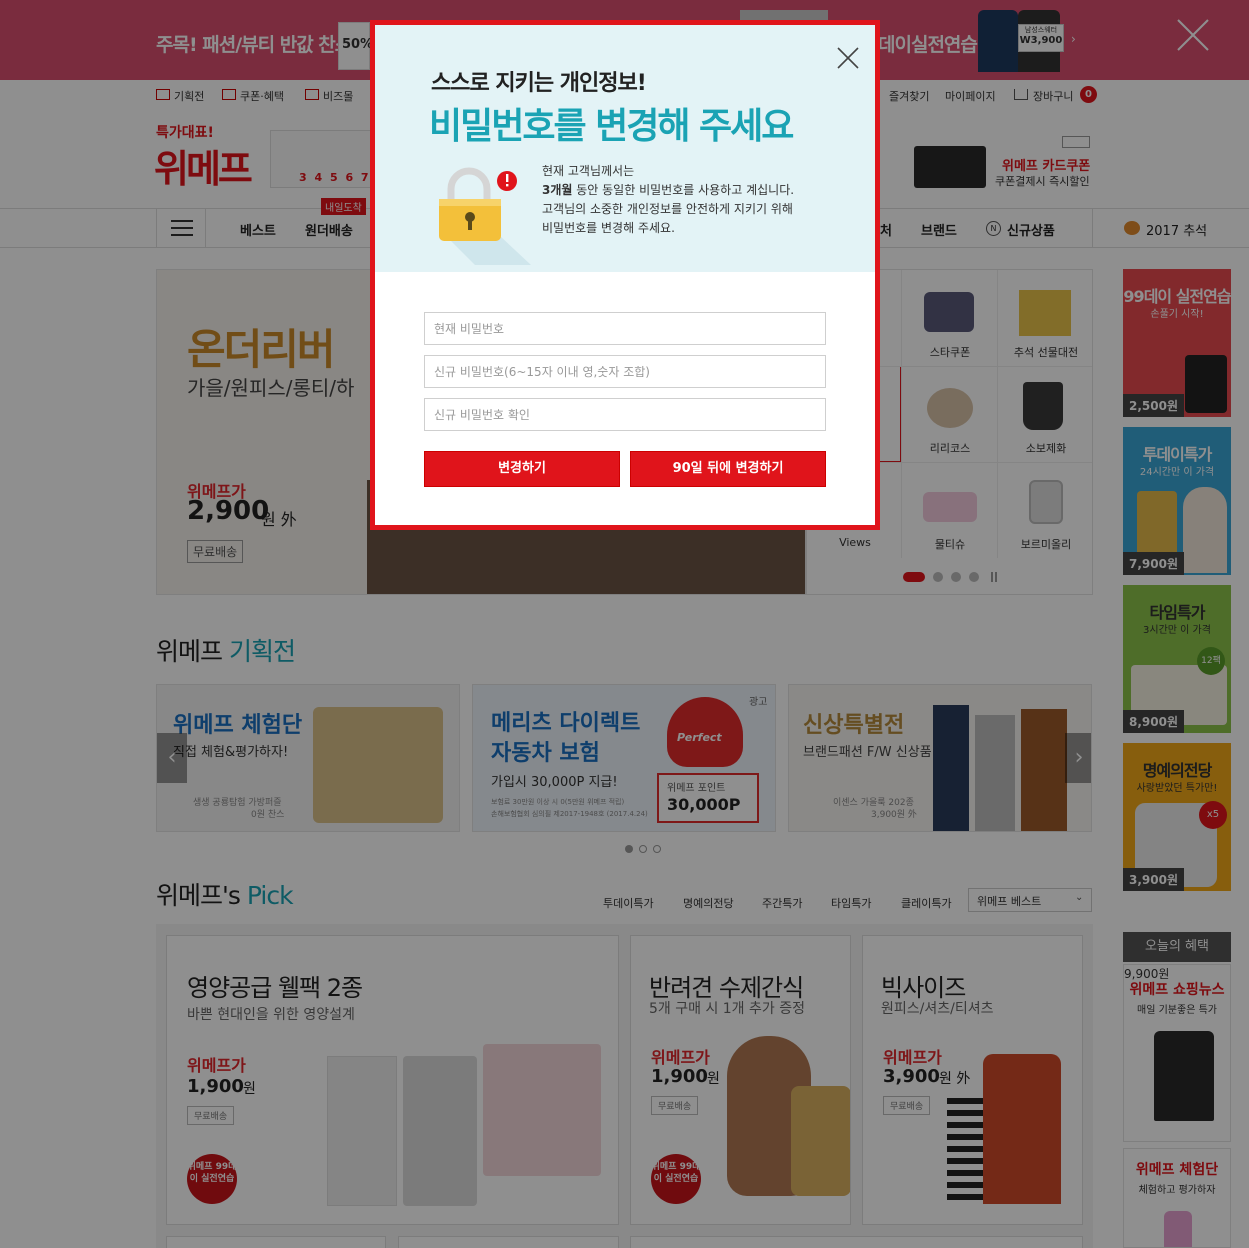  Describe the element at coordinates (625, 328) in the screenshot. I see `current-password-input` at that location.